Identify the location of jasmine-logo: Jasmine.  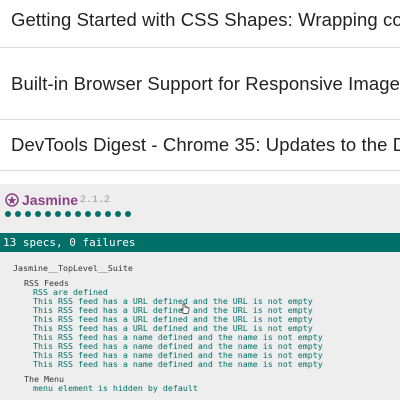
(41, 200).